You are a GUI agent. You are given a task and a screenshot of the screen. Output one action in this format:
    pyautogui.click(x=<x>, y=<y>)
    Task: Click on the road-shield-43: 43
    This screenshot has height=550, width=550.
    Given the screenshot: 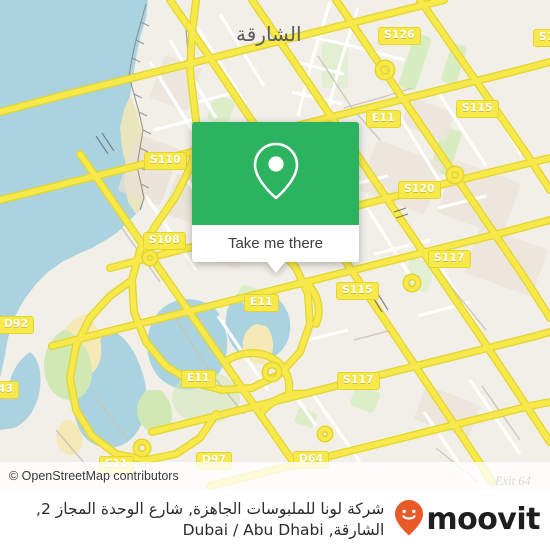 What is the action you would take?
    pyautogui.click(x=10, y=390)
    